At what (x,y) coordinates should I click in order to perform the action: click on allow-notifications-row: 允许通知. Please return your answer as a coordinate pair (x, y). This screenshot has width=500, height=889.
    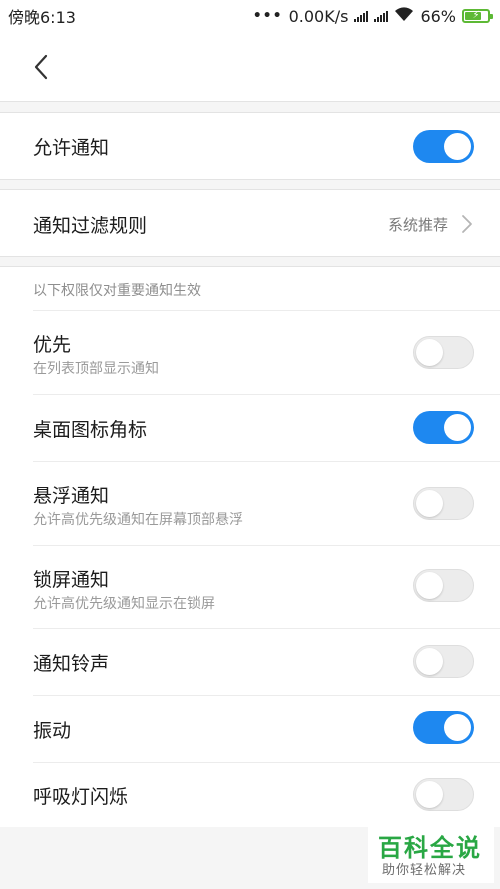
    Looking at the image, I should click on (250, 146).